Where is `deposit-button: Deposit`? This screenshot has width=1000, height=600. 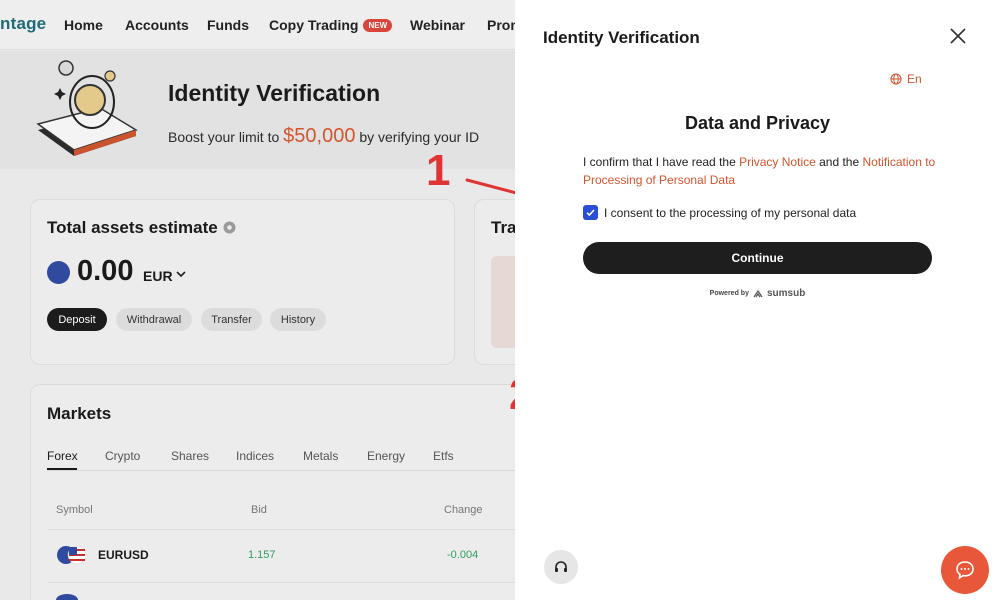
deposit-button: Deposit is located at coordinates (77, 319).